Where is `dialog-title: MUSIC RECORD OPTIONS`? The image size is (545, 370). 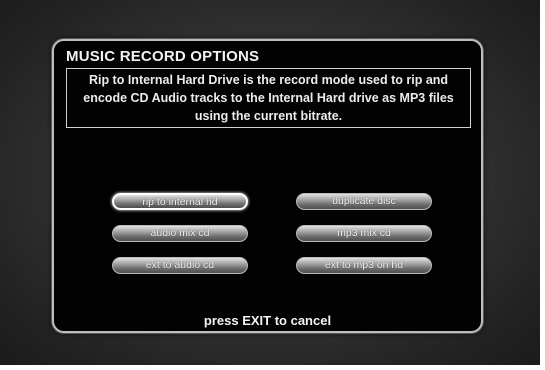 dialog-title: MUSIC RECORD OPTIONS is located at coordinates (163, 56).